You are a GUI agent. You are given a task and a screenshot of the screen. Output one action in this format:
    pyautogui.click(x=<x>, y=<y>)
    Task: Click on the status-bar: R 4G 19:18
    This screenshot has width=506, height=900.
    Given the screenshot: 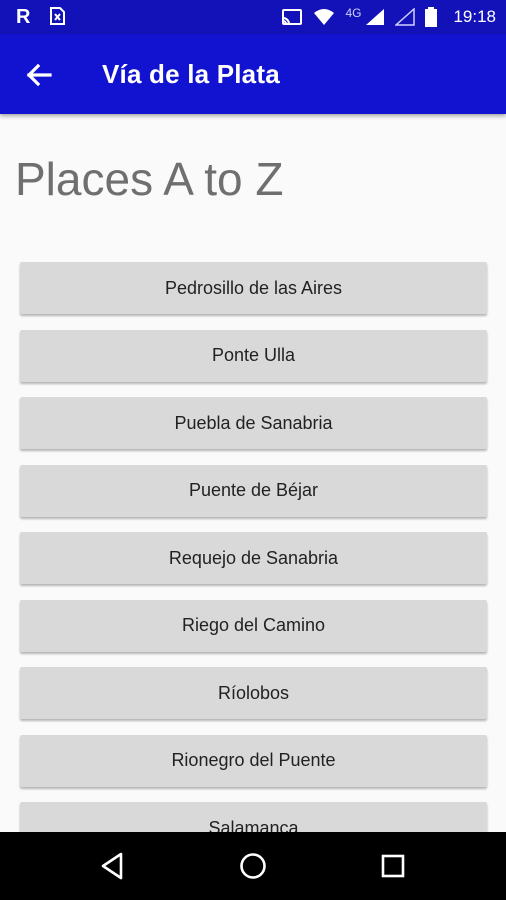 What is the action you would take?
    pyautogui.click(x=253, y=17)
    